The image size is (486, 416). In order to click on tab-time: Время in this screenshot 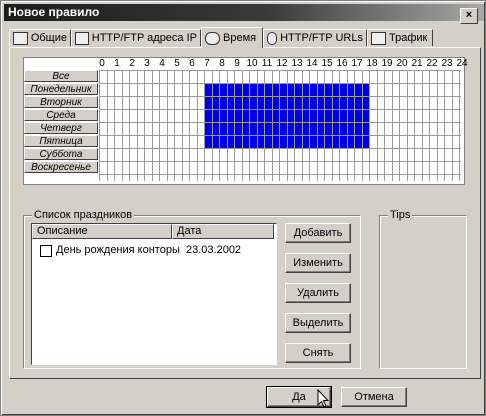, I will do `click(232, 37)`.